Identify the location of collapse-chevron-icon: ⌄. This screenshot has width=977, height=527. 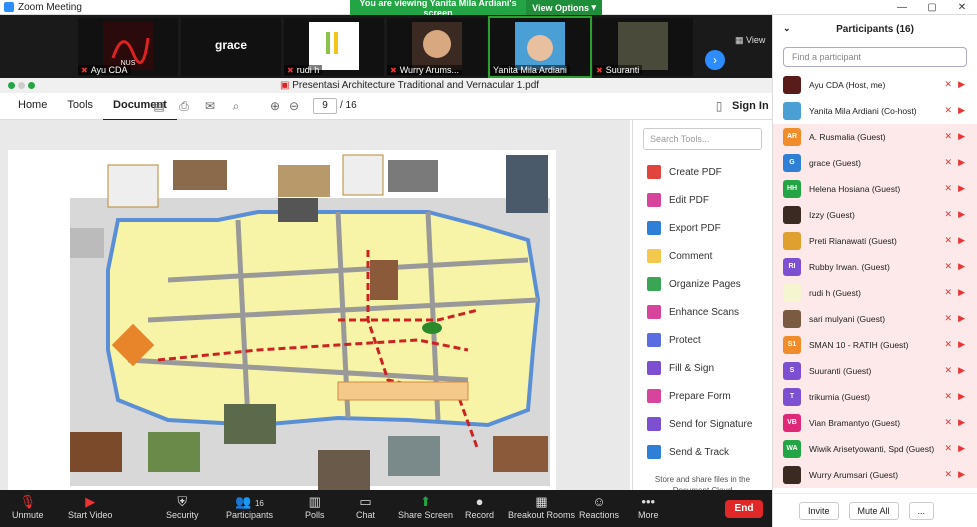
(787, 28).